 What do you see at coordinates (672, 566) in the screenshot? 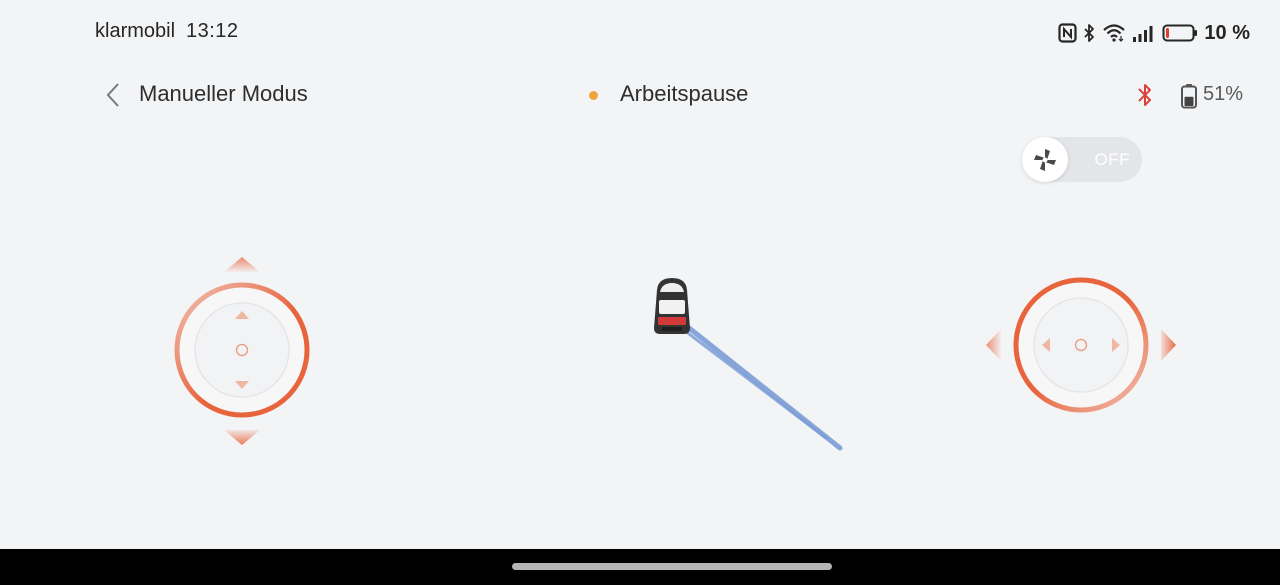
I see `home-indicator` at bounding box center [672, 566].